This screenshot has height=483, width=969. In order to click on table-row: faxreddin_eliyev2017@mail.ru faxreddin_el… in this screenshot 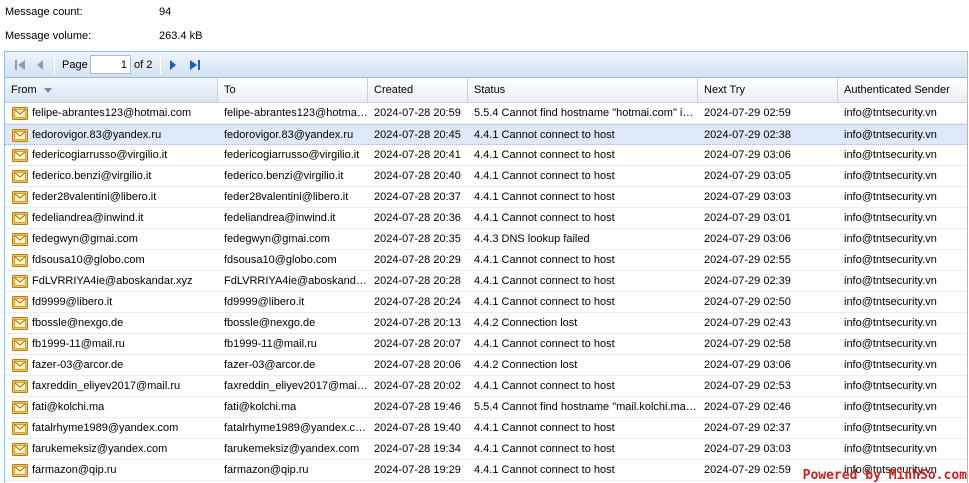, I will do `click(486, 386)`.